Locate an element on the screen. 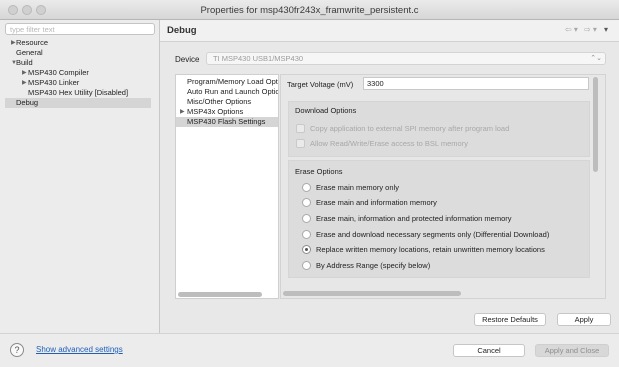 The image size is (619, 367). tree-item-msp430-compiler: ▶ MSP430 Compiler is located at coordinates (78, 73).